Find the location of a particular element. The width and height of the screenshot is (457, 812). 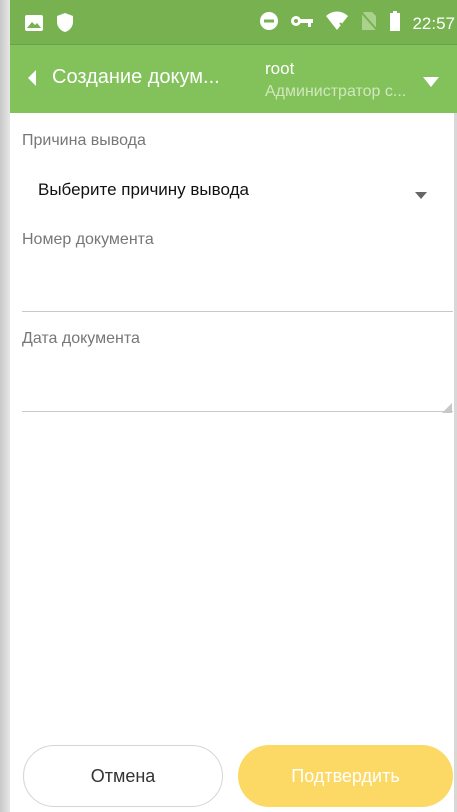

user-name: root is located at coordinates (279, 69).